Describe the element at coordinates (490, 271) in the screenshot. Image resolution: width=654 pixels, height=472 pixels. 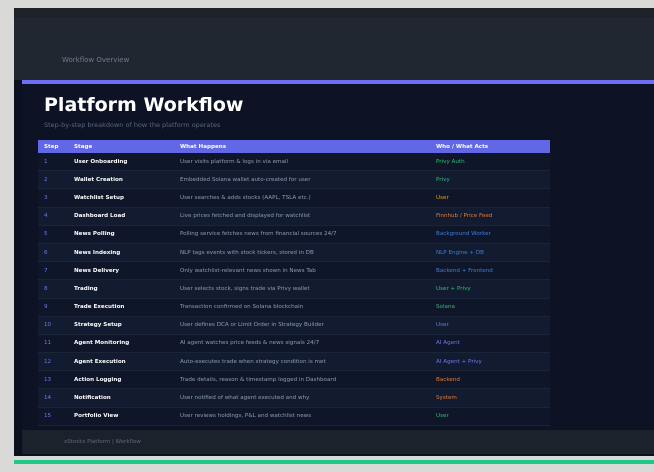
I see `stage-actor: Backend + Frontend` at that location.